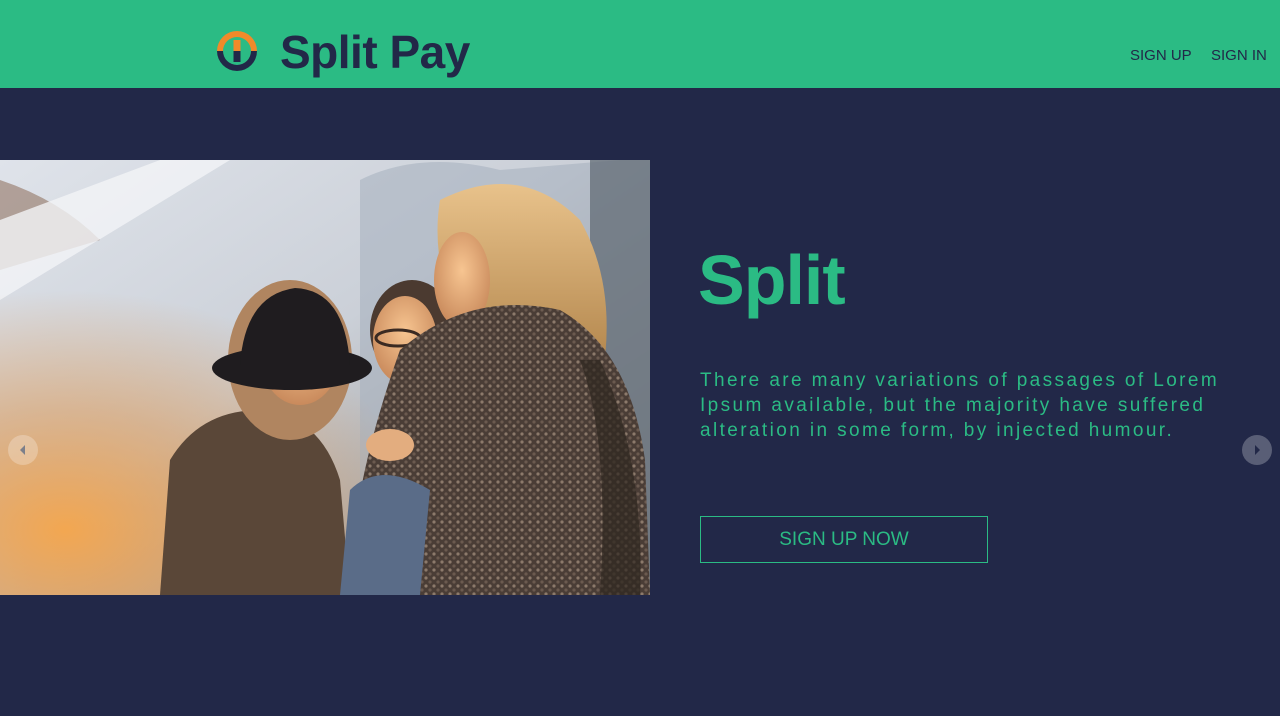  I want to click on carousel-next-button, so click(1257, 450).